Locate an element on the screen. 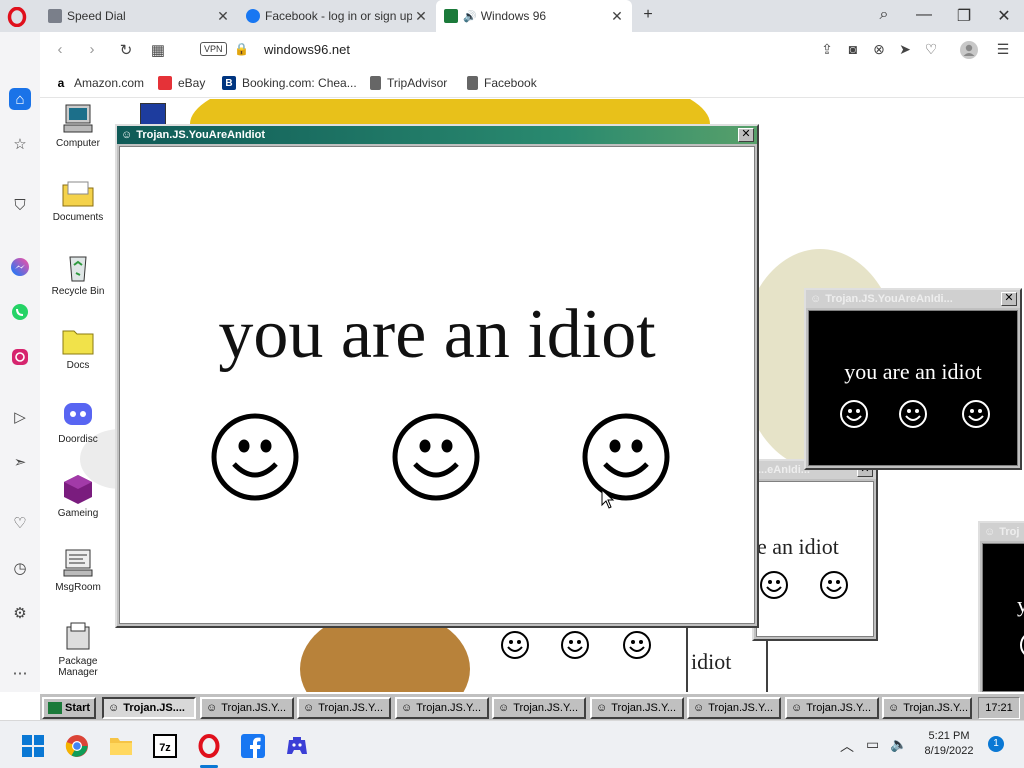 The height and width of the screenshot is (768, 1024). facebook-taskbar-icon is located at coordinates (253, 746).